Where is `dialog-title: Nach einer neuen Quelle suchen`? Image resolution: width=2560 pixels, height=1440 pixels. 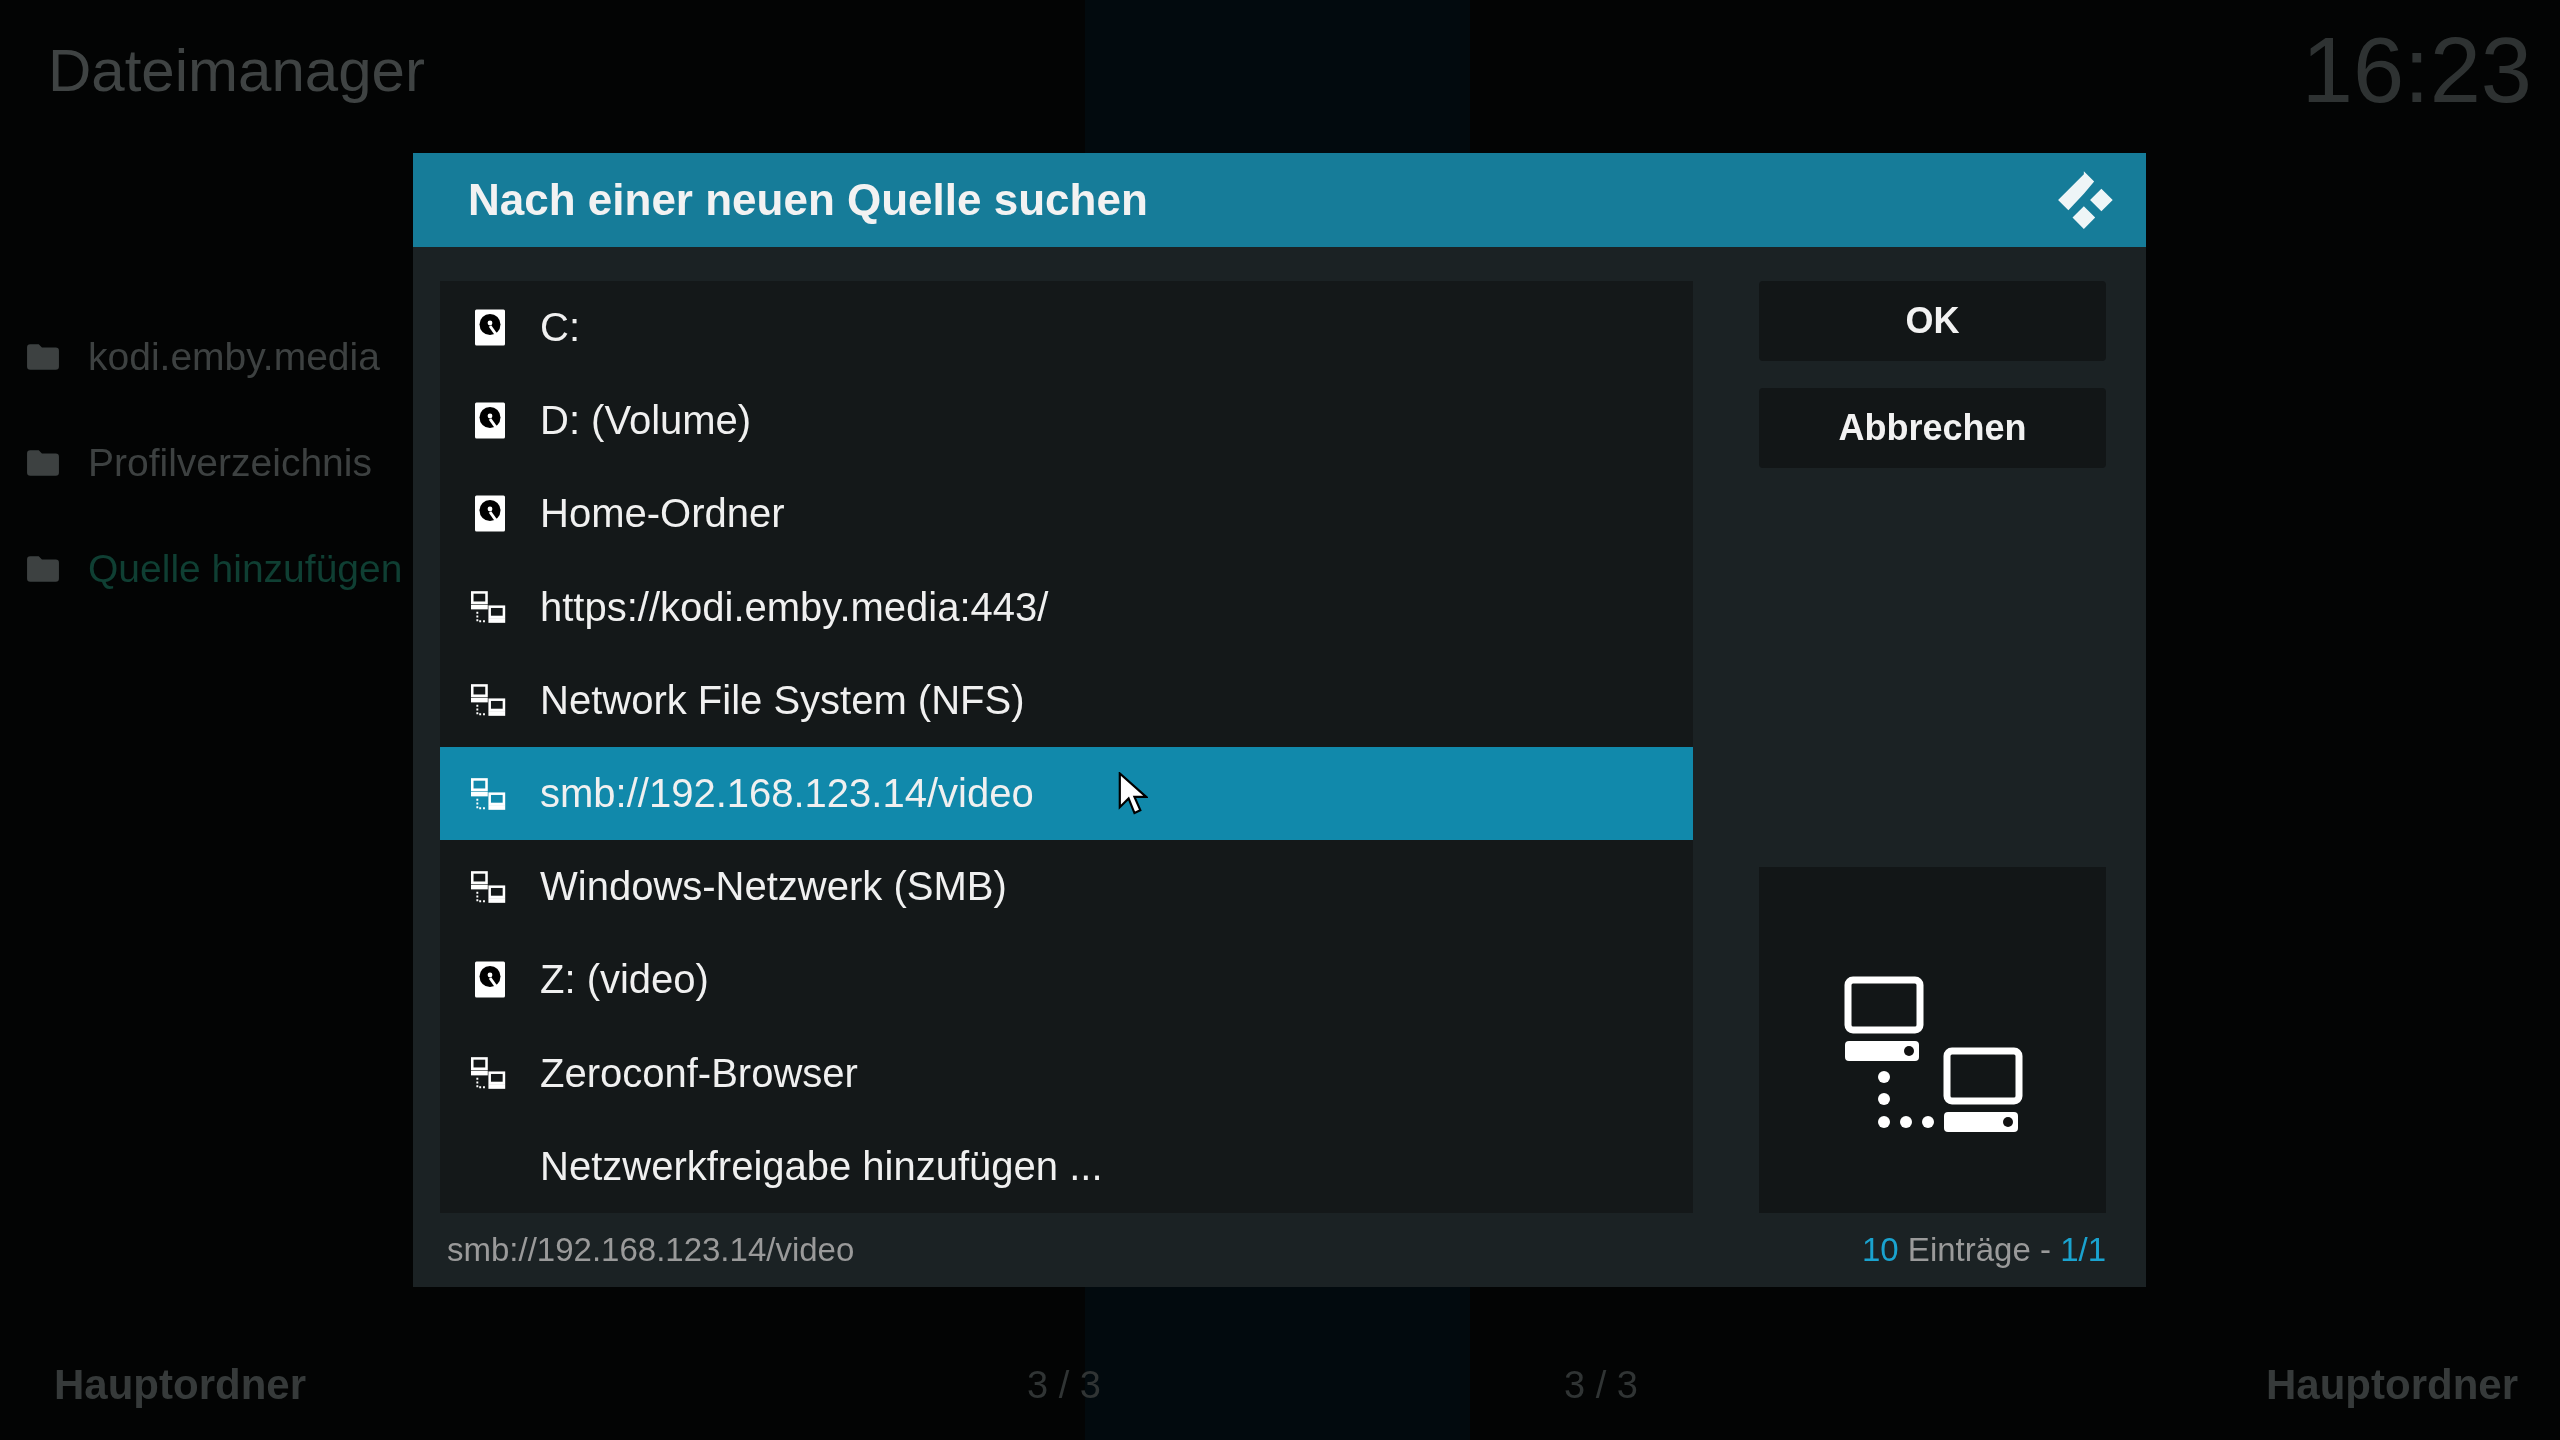
dialog-title: Nach einer neuen Quelle suchen is located at coordinates (808, 200).